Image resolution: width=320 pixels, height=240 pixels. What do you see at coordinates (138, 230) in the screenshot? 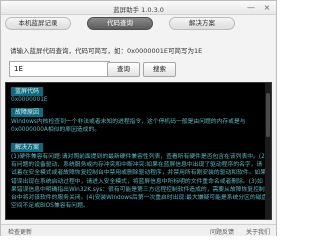
I see `status-bar: 检查更新 问题反馈 关于我们` at bounding box center [138, 230].